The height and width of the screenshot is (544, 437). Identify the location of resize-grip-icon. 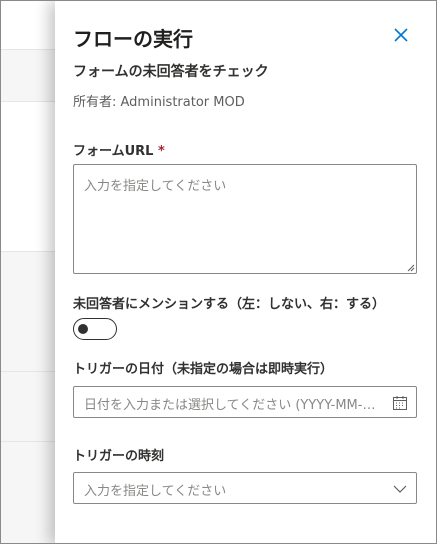
(410, 267).